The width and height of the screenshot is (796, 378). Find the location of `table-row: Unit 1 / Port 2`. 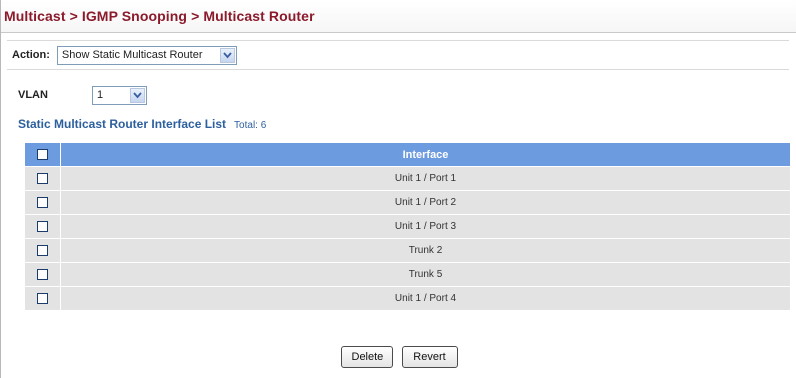

table-row: Unit 1 / Port 2 is located at coordinates (408, 202).